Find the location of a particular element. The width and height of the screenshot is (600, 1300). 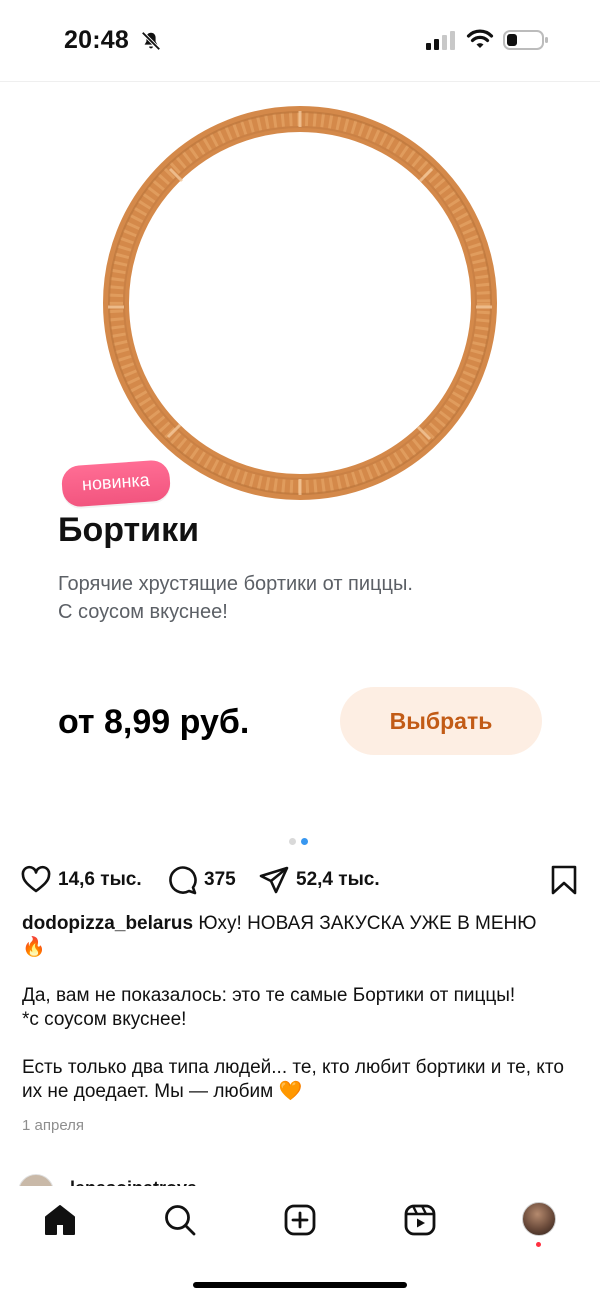

signal-icon is located at coordinates (440, 40).